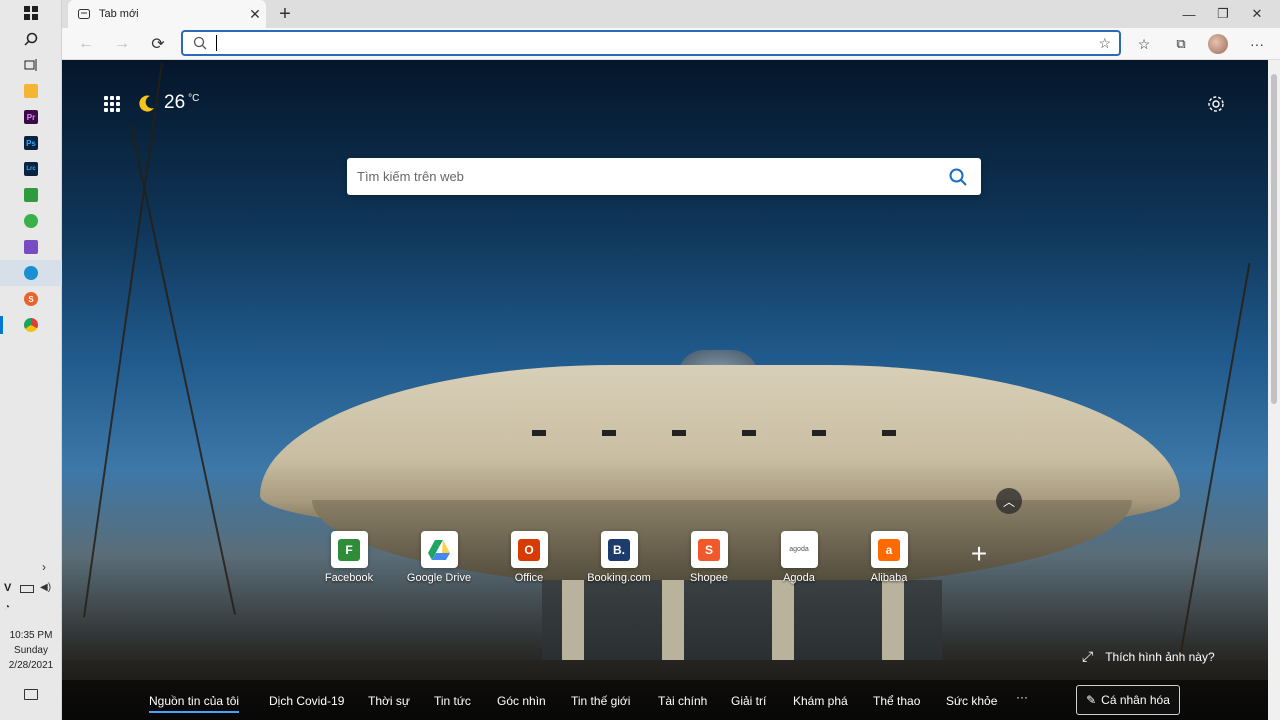  What do you see at coordinates (7, 588) in the screenshot?
I see `v-tray-icon: V` at bounding box center [7, 588].